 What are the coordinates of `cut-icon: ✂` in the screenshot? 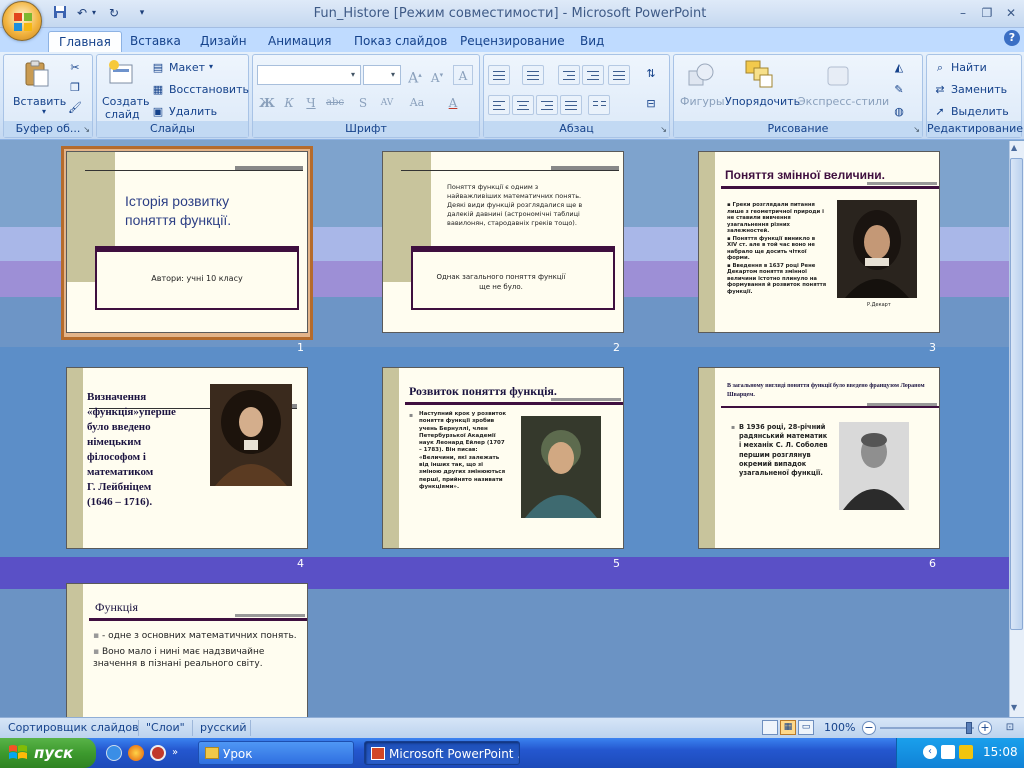 It's located at (75, 68).